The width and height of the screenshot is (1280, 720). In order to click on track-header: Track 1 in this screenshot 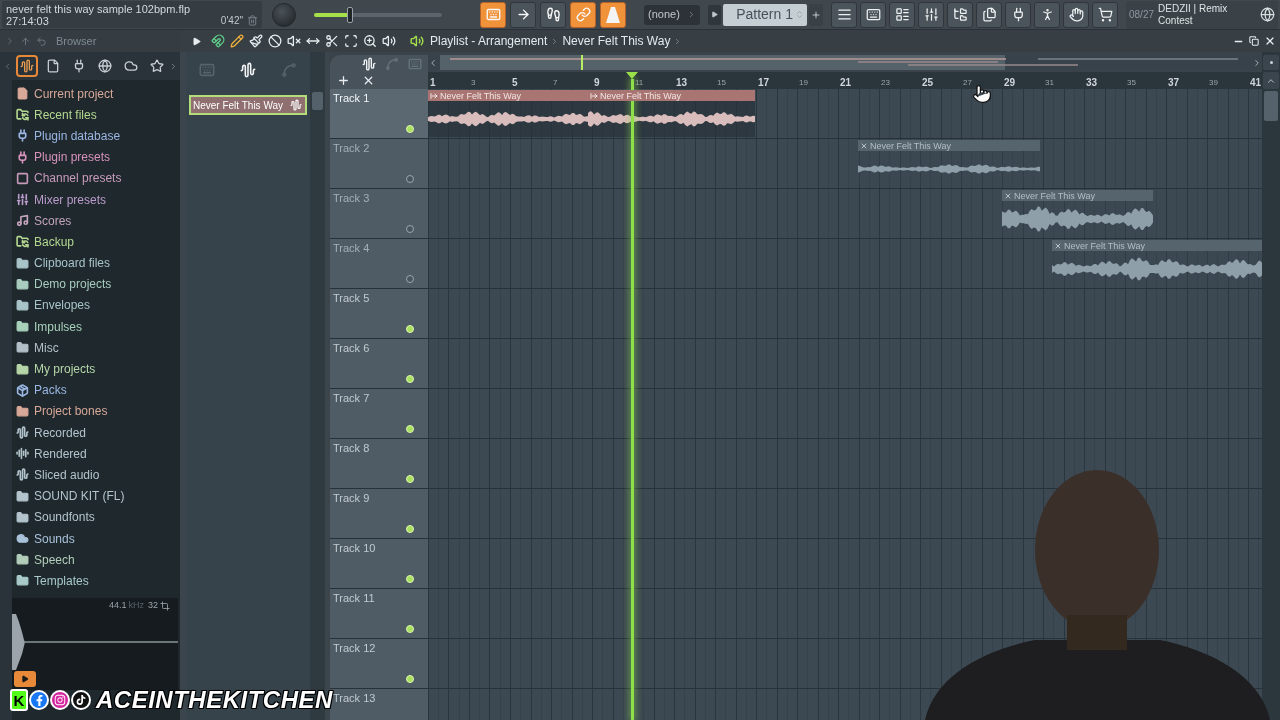, I will do `click(379, 113)`.